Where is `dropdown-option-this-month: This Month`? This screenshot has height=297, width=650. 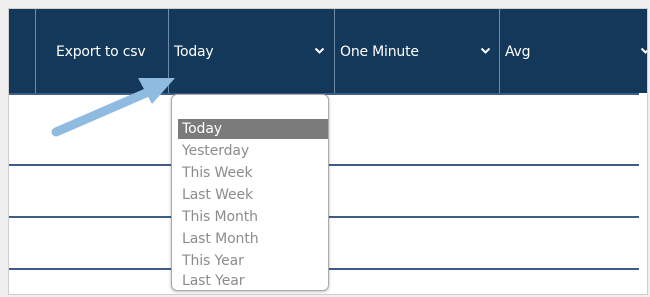
dropdown-option-this-month: This Month is located at coordinates (253, 217).